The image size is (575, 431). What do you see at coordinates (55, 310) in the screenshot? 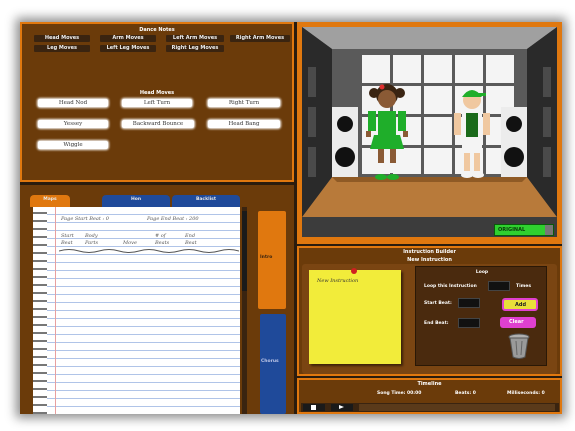
I see `margin-line` at bounding box center [55, 310].